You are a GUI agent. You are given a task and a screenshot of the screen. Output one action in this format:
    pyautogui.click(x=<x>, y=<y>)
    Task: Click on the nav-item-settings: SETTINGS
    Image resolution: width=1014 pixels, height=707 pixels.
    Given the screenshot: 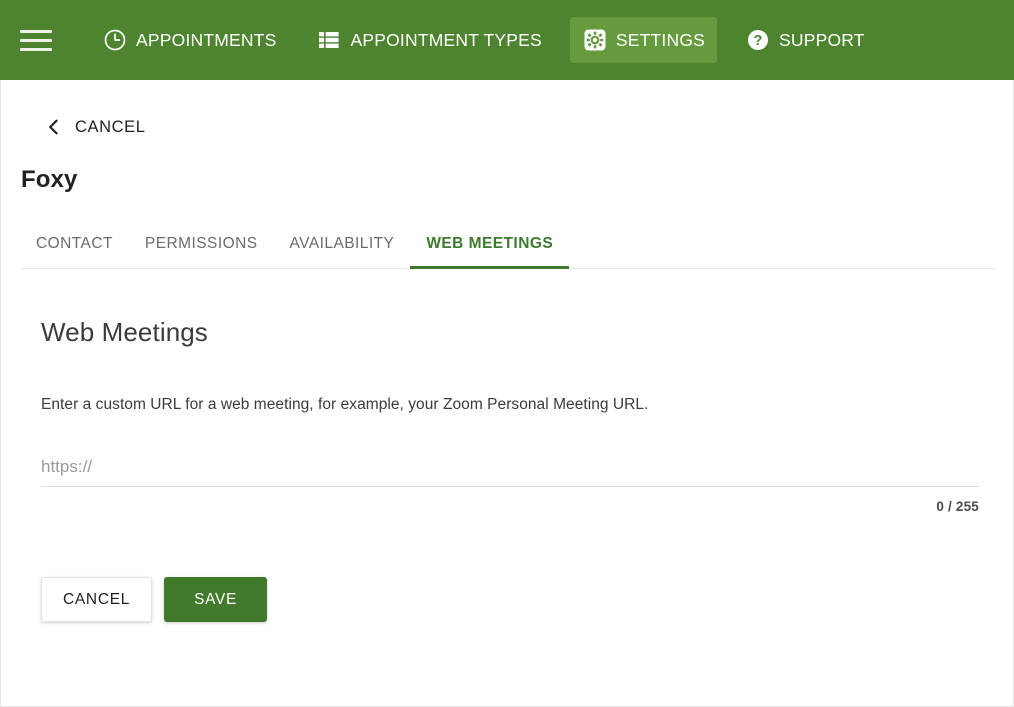 What is the action you would take?
    pyautogui.click(x=643, y=40)
    